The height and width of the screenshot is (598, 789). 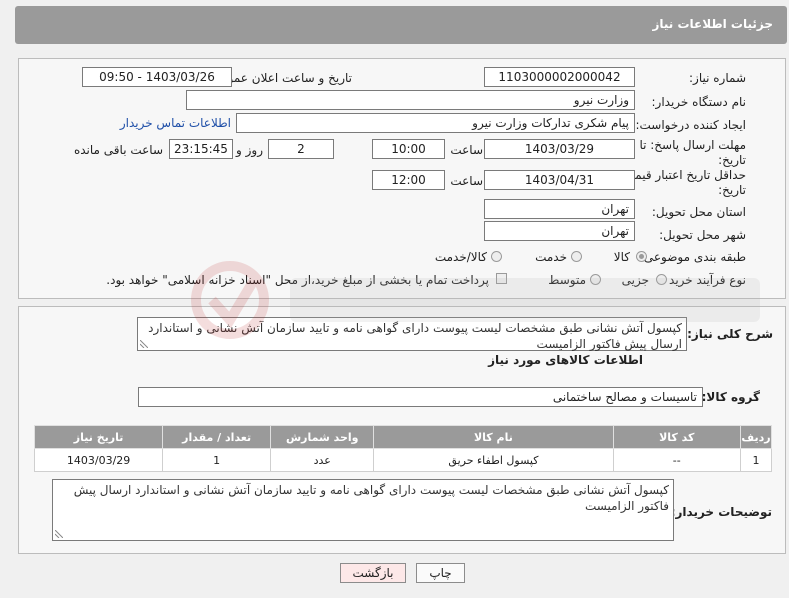 What do you see at coordinates (576, 256) in the screenshot?
I see `category-radio-service` at bounding box center [576, 256].